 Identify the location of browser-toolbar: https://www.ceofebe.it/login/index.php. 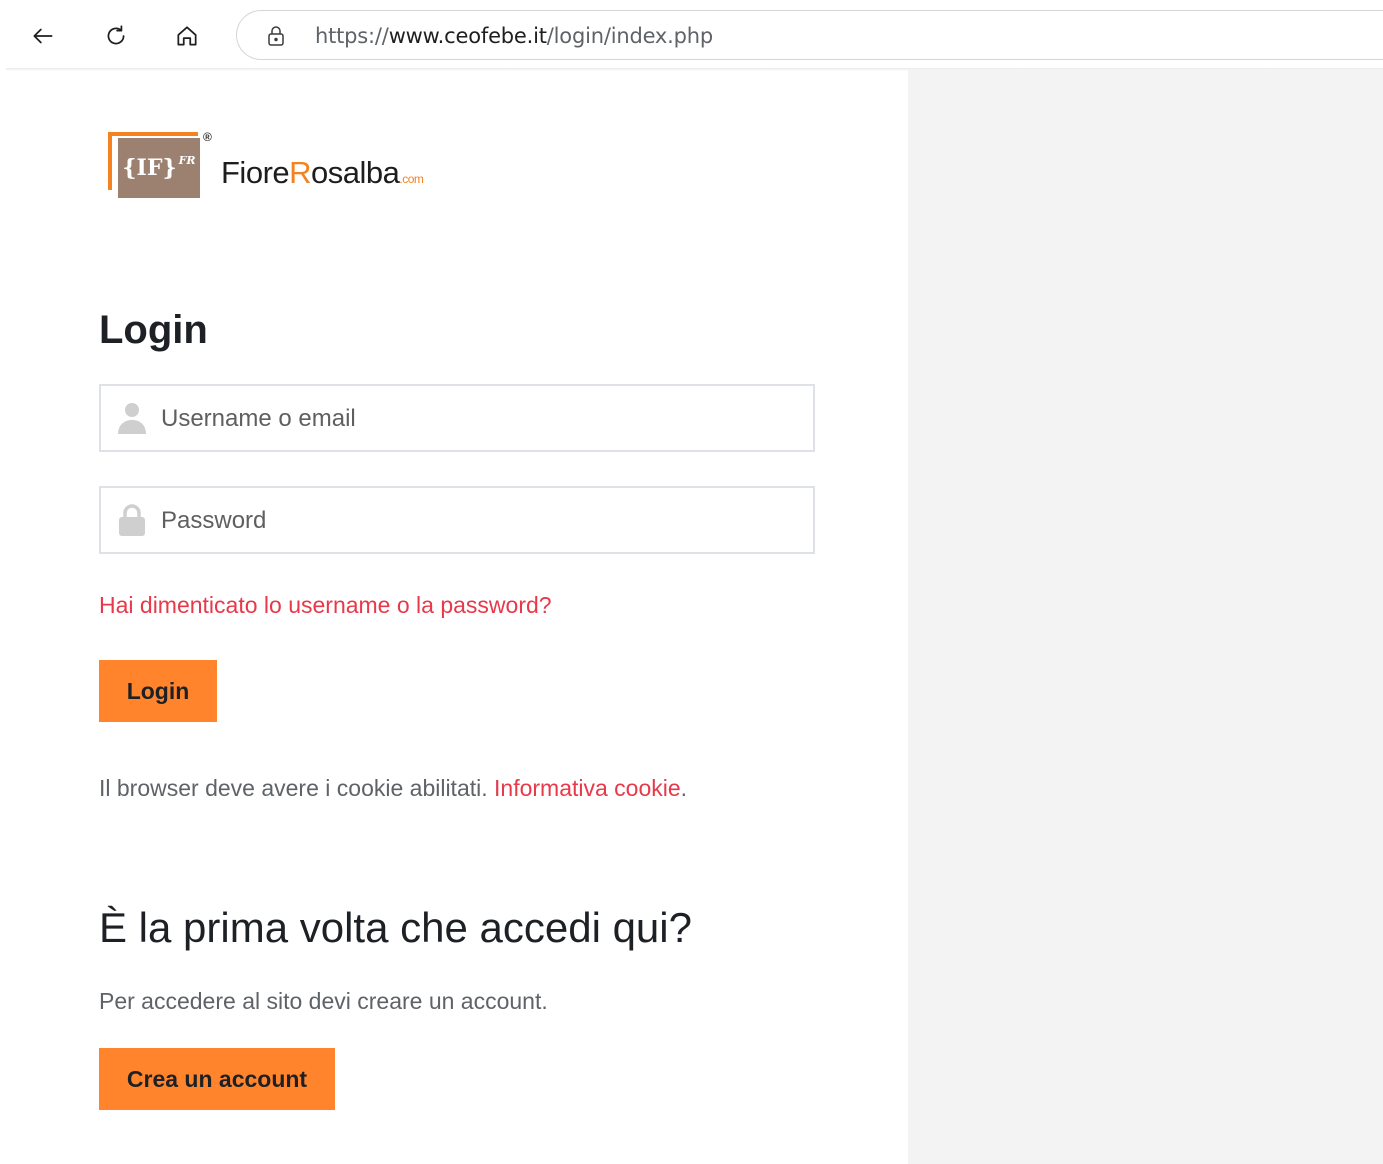
(691, 35).